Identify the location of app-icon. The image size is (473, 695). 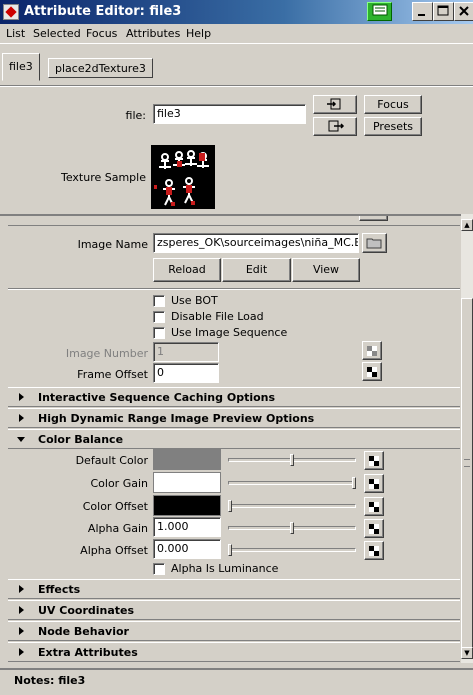
(11, 12).